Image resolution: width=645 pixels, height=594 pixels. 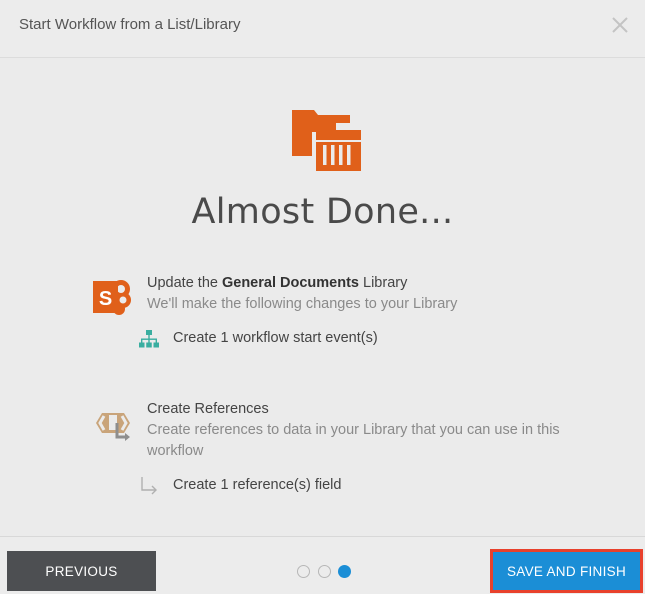 I want to click on dialog-footer: PREVIOUS SAVE AND FINISH, so click(x=322, y=565).